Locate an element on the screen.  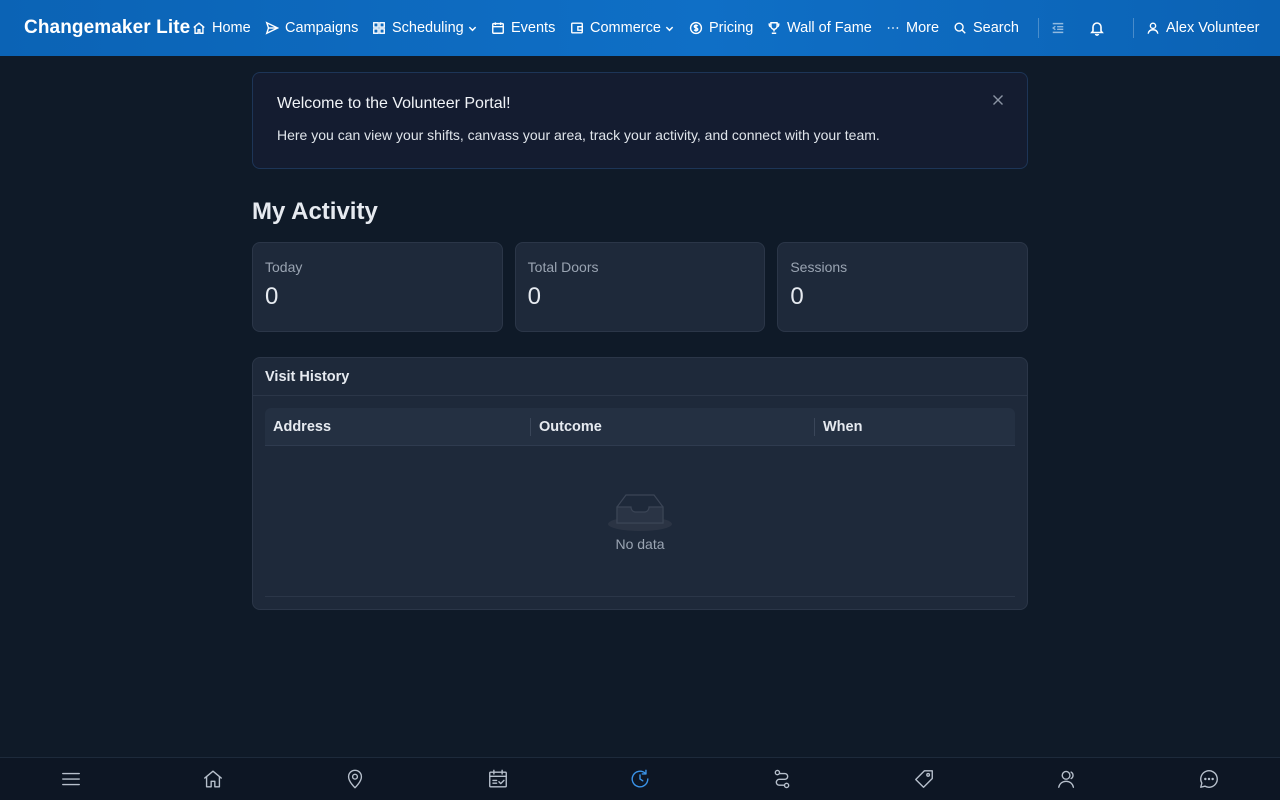
notifications-button is located at coordinates (1097, 28).